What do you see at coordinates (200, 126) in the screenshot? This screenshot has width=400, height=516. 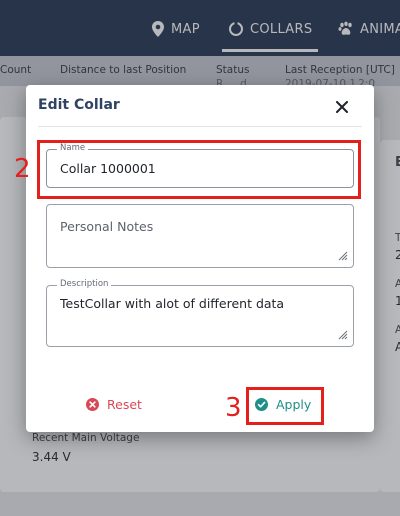 I see `title-divider` at bounding box center [200, 126].